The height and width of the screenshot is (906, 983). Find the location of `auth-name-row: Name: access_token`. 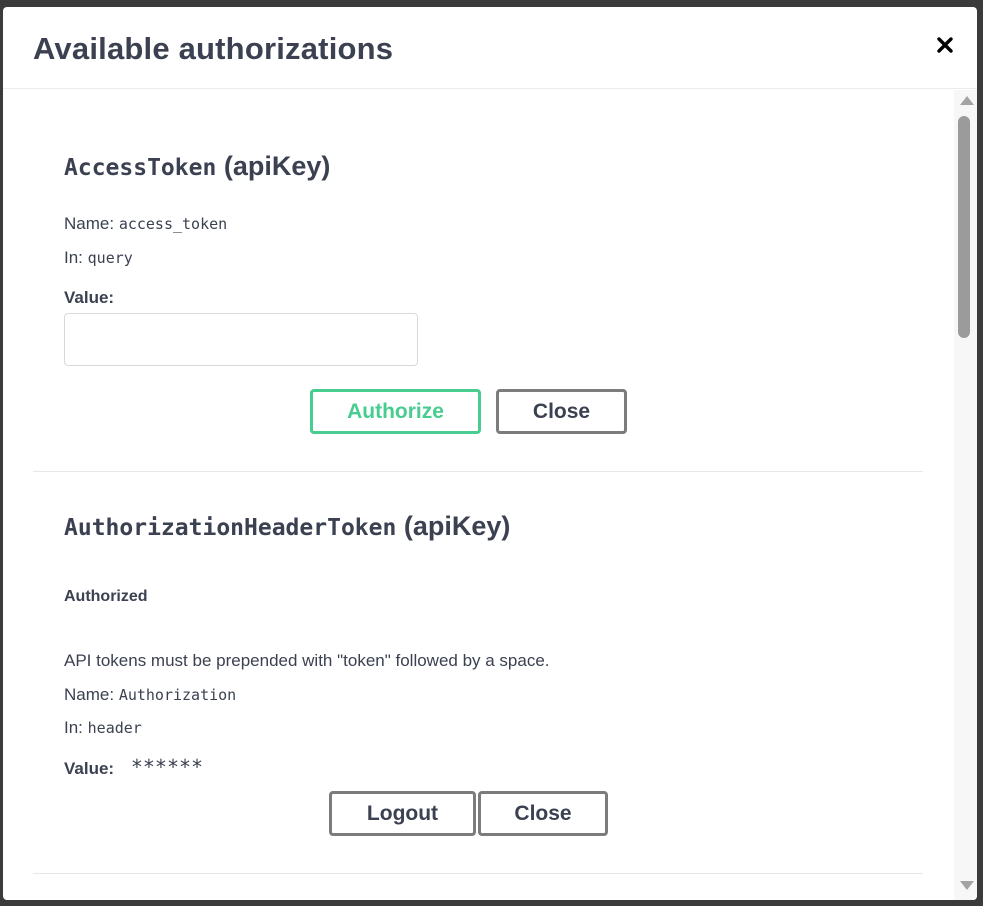

auth-name-row: Name: access_token is located at coordinates (145, 224).